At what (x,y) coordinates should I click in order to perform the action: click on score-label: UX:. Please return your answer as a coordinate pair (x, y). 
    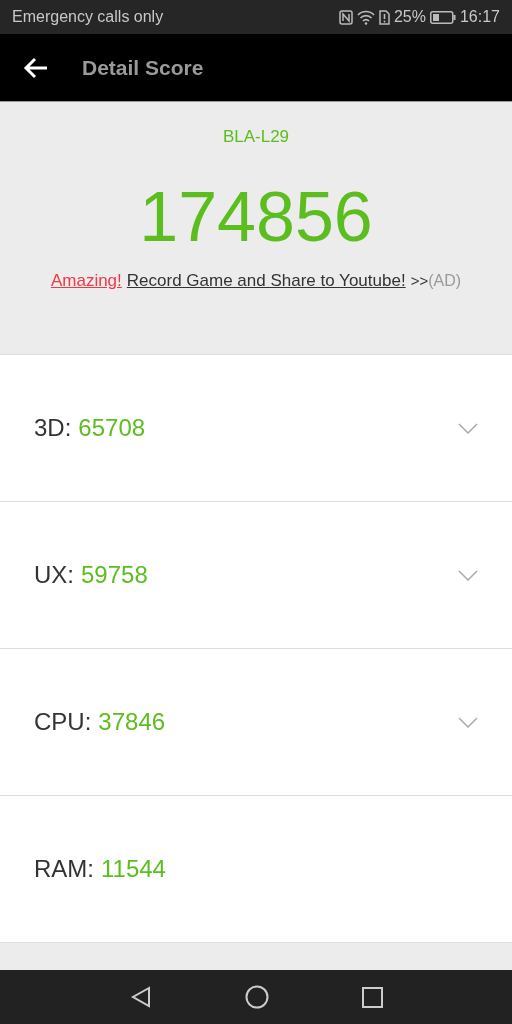
    Looking at the image, I should click on (54, 575).